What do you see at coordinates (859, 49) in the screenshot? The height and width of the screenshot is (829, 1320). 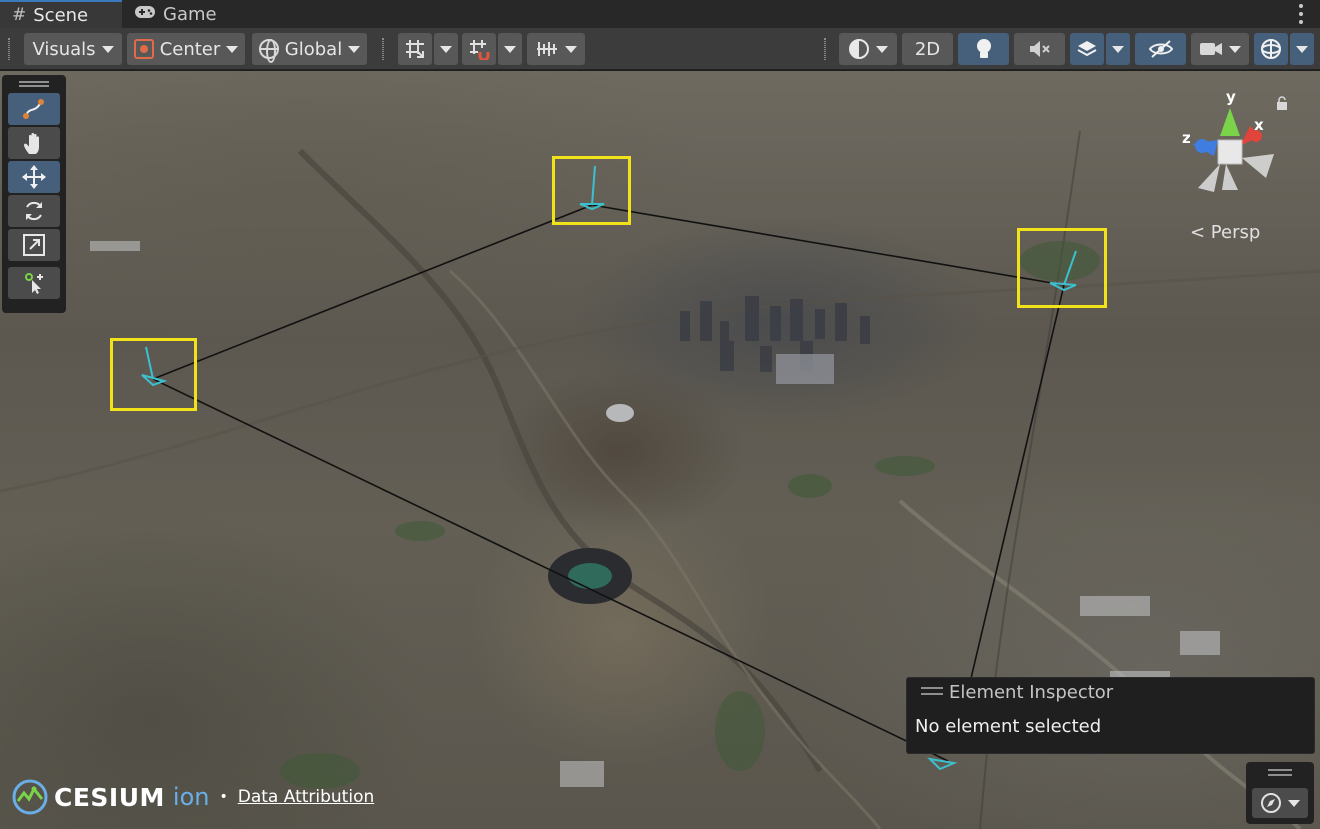 I see `shading-sphere-icon` at bounding box center [859, 49].